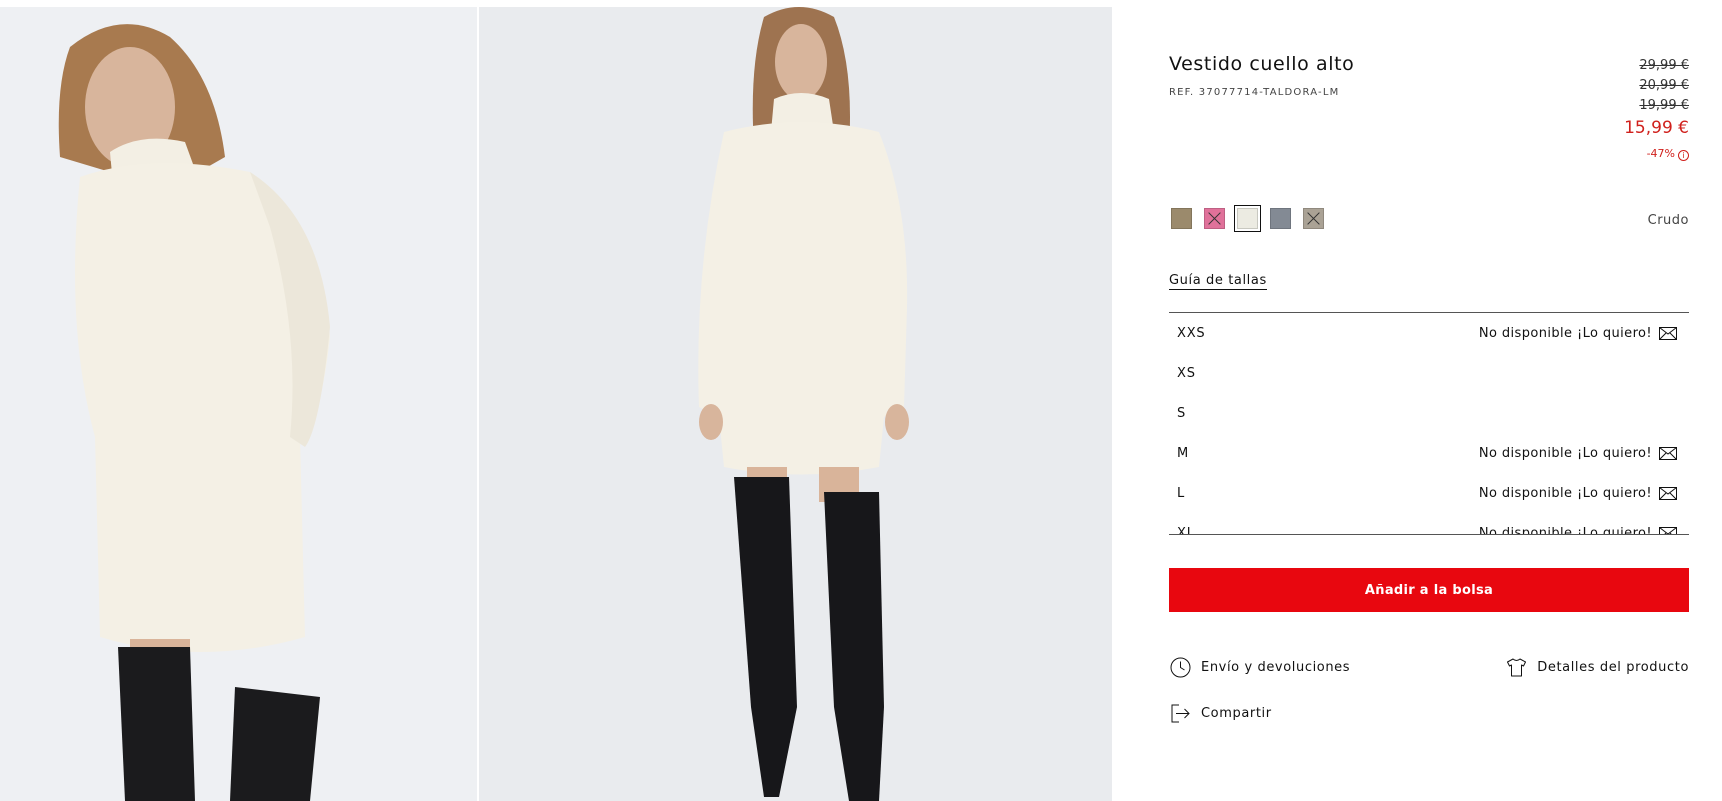 The image size is (1722, 801). What do you see at coordinates (1254, 92) in the screenshot?
I see `product-reference: REF. 37077714-TALDORA-LM` at bounding box center [1254, 92].